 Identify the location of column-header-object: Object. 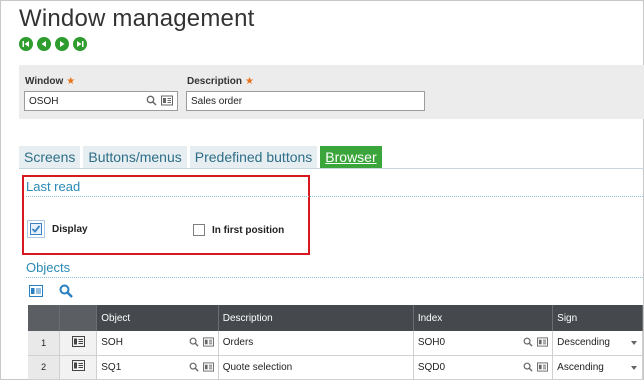
(157, 318).